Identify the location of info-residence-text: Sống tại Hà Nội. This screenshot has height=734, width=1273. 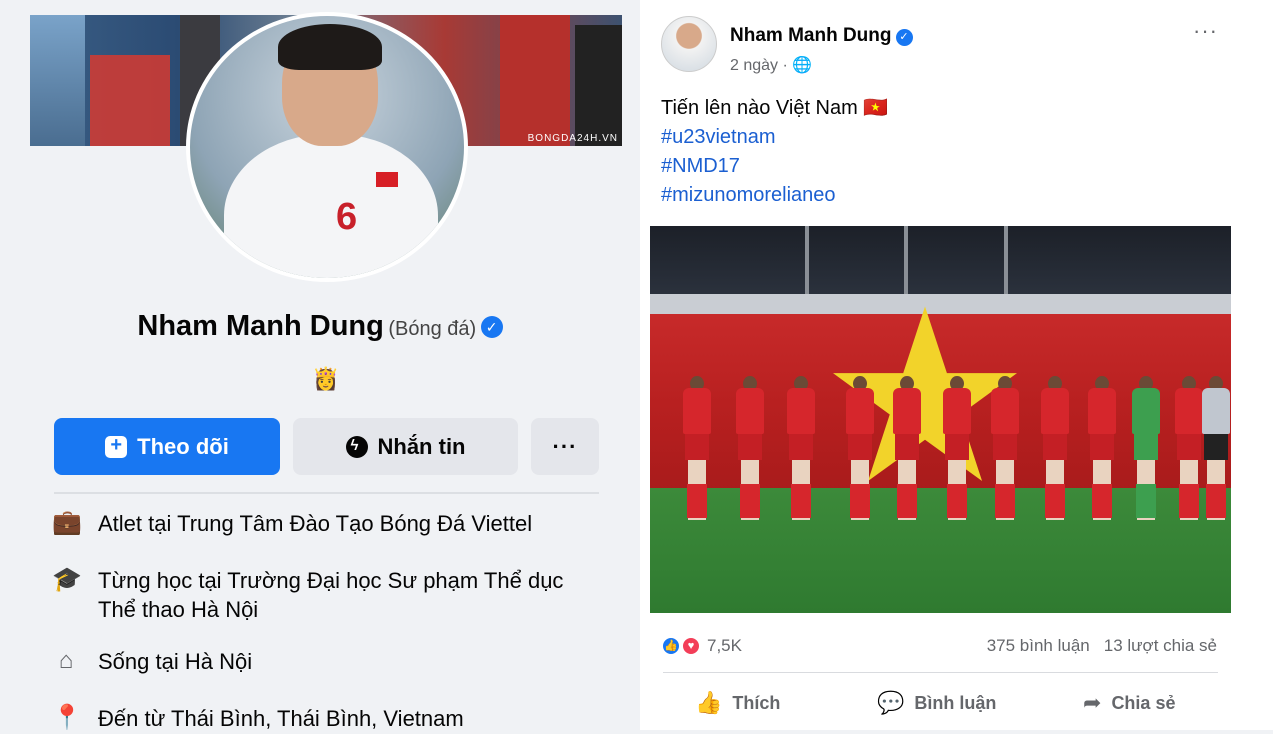
(348, 661).